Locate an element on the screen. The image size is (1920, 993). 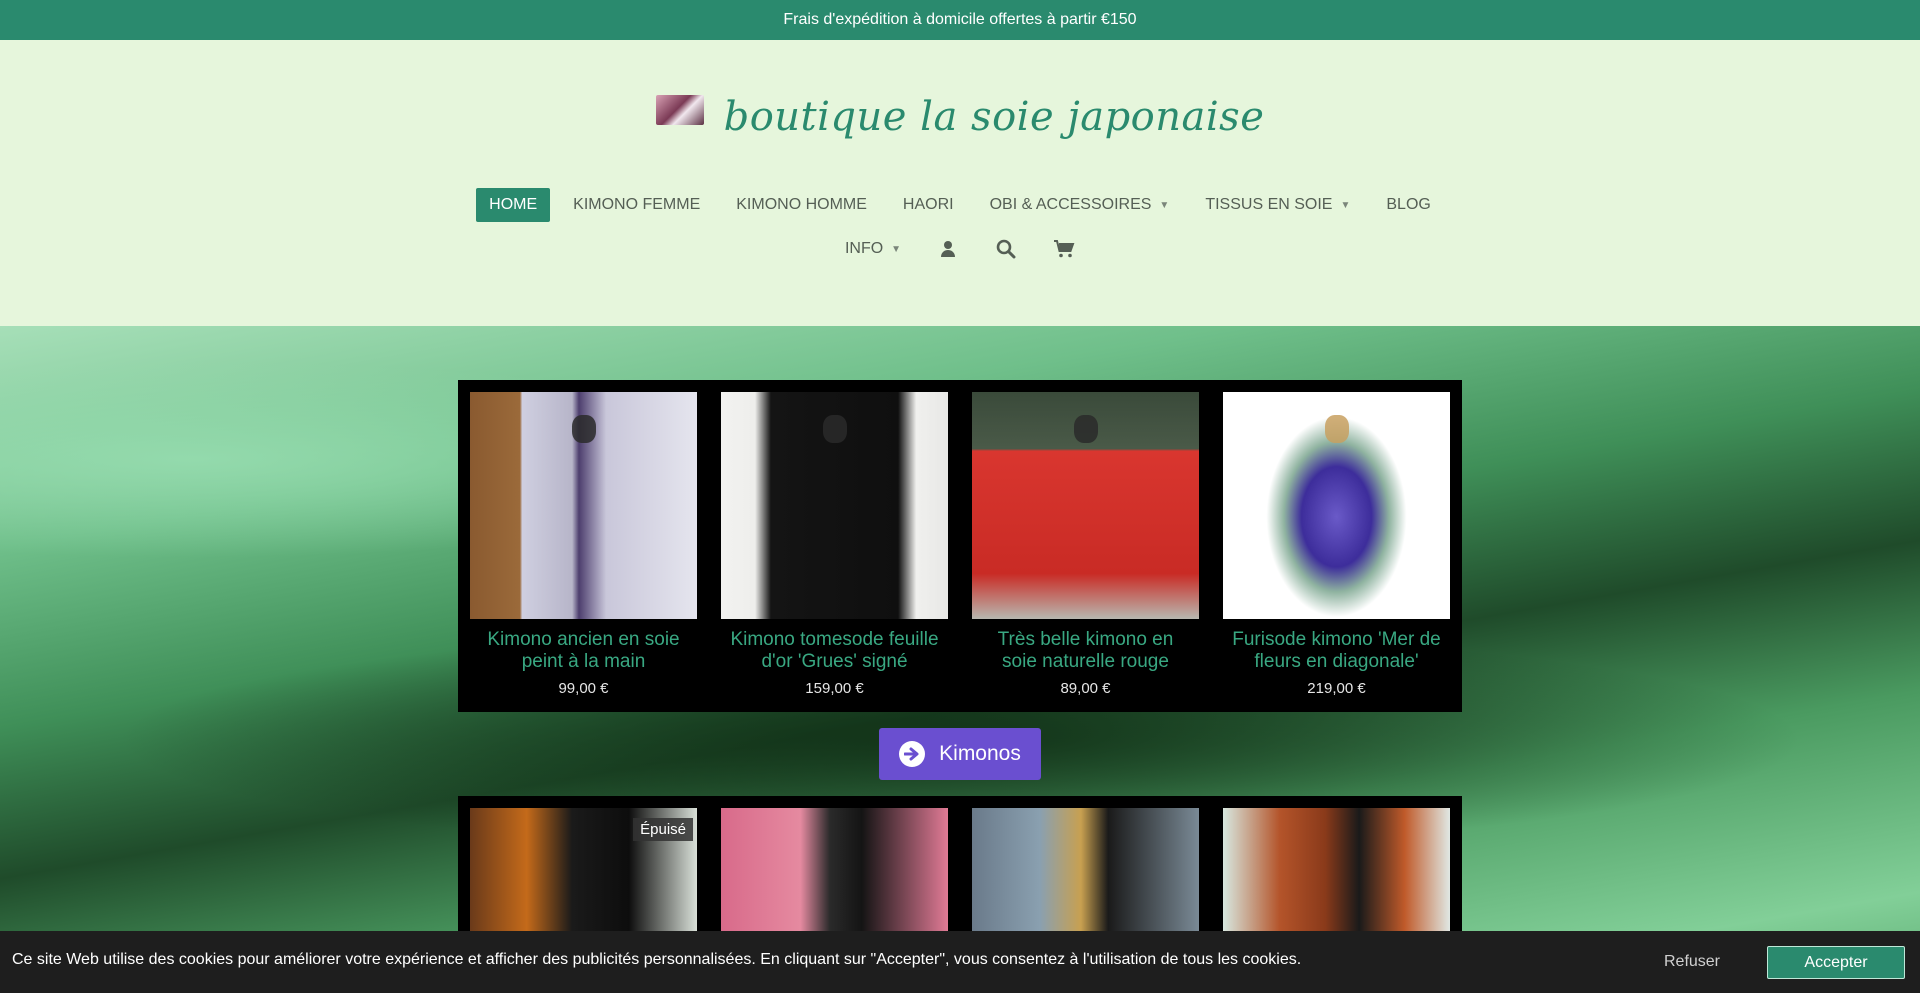
nav-item-kimono-femme: KIMONO FEMME is located at coordinates (636, 205).